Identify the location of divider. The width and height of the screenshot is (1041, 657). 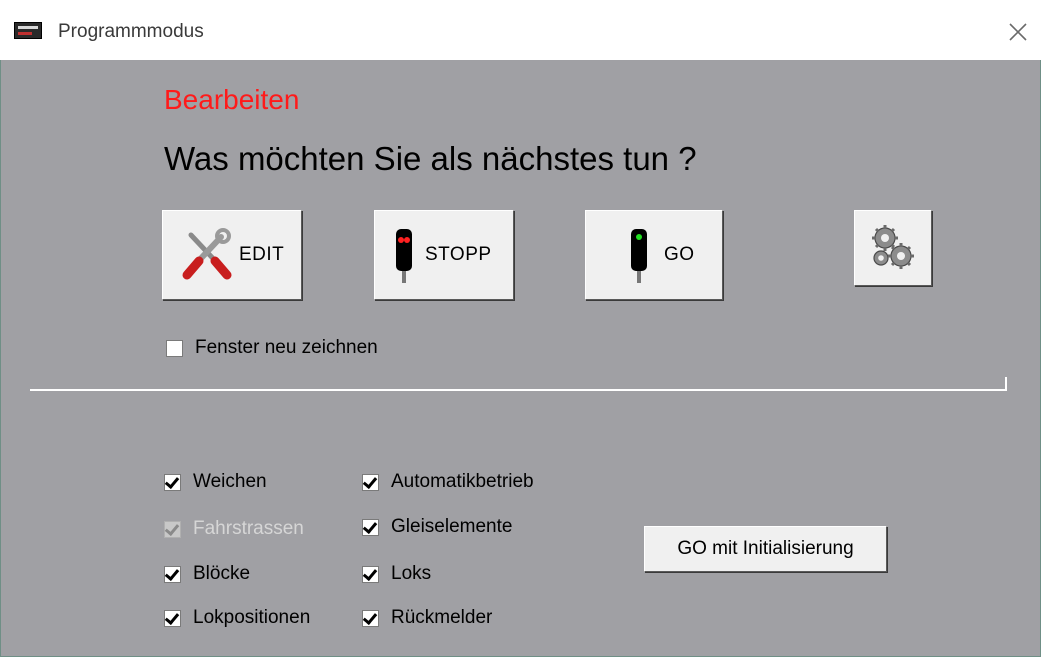
(518, 390).